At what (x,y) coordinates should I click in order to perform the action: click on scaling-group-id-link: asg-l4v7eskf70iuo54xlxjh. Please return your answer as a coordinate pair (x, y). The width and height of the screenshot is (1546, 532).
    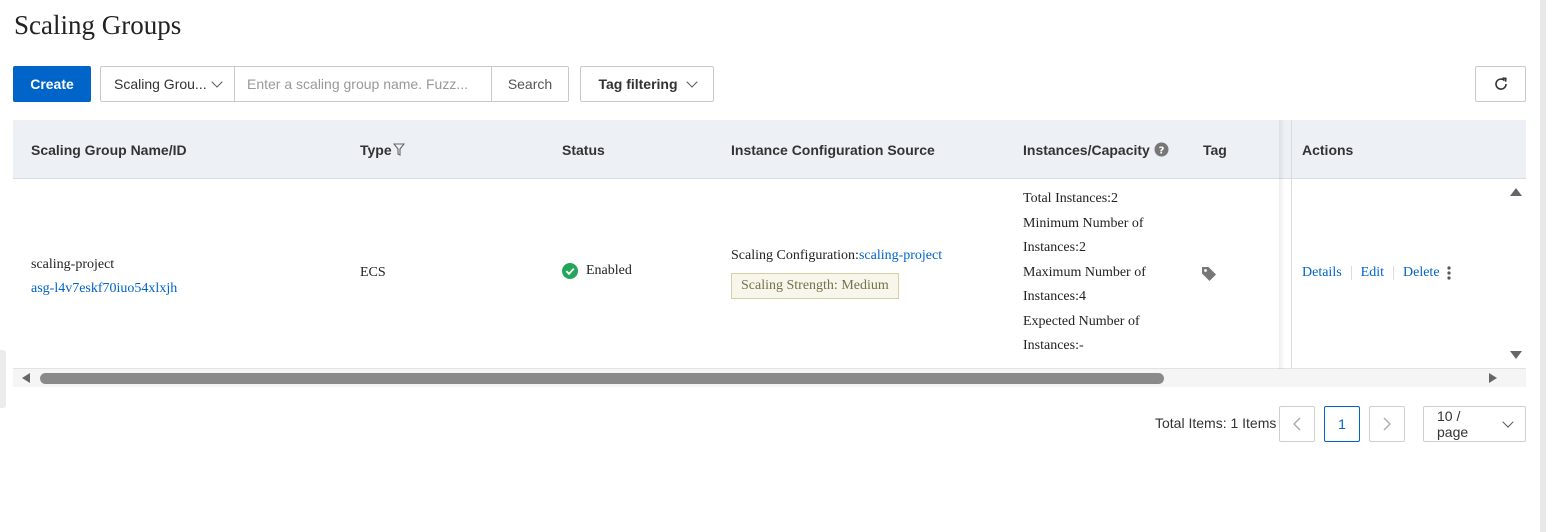
    Looking at the image, I should click on (104, 289).